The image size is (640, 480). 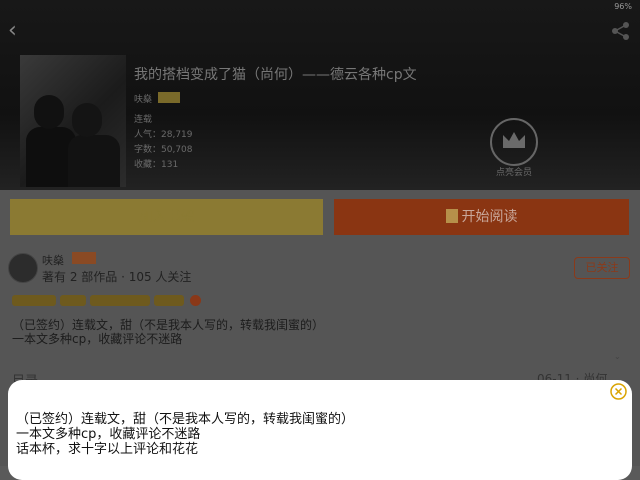 What do you see at coordinates (275, 75) in the screenshot?
I see `book-title: 我的搭档变成了猫（尚何）——德云各种cp文` at bounding box center [275, 75].